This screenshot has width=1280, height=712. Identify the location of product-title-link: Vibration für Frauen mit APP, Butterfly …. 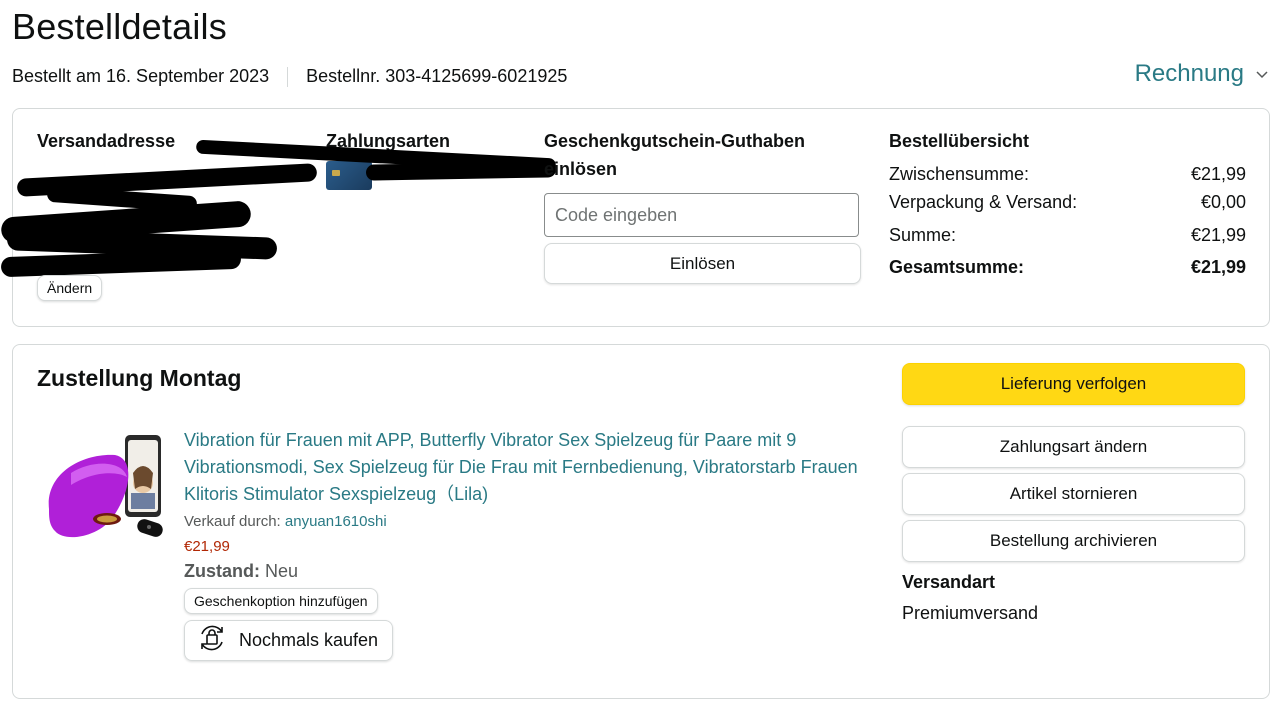
(529, 467).